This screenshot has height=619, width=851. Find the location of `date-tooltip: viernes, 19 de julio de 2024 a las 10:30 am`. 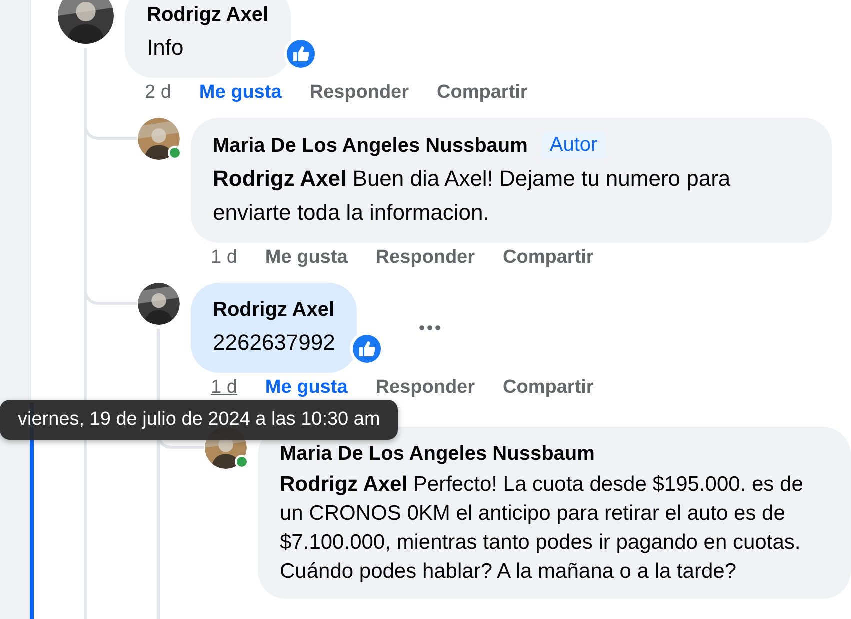

date-tooltip: viernes, 19 de julio de 2024 a las 10:30 am is located at coordinates (199, 420).